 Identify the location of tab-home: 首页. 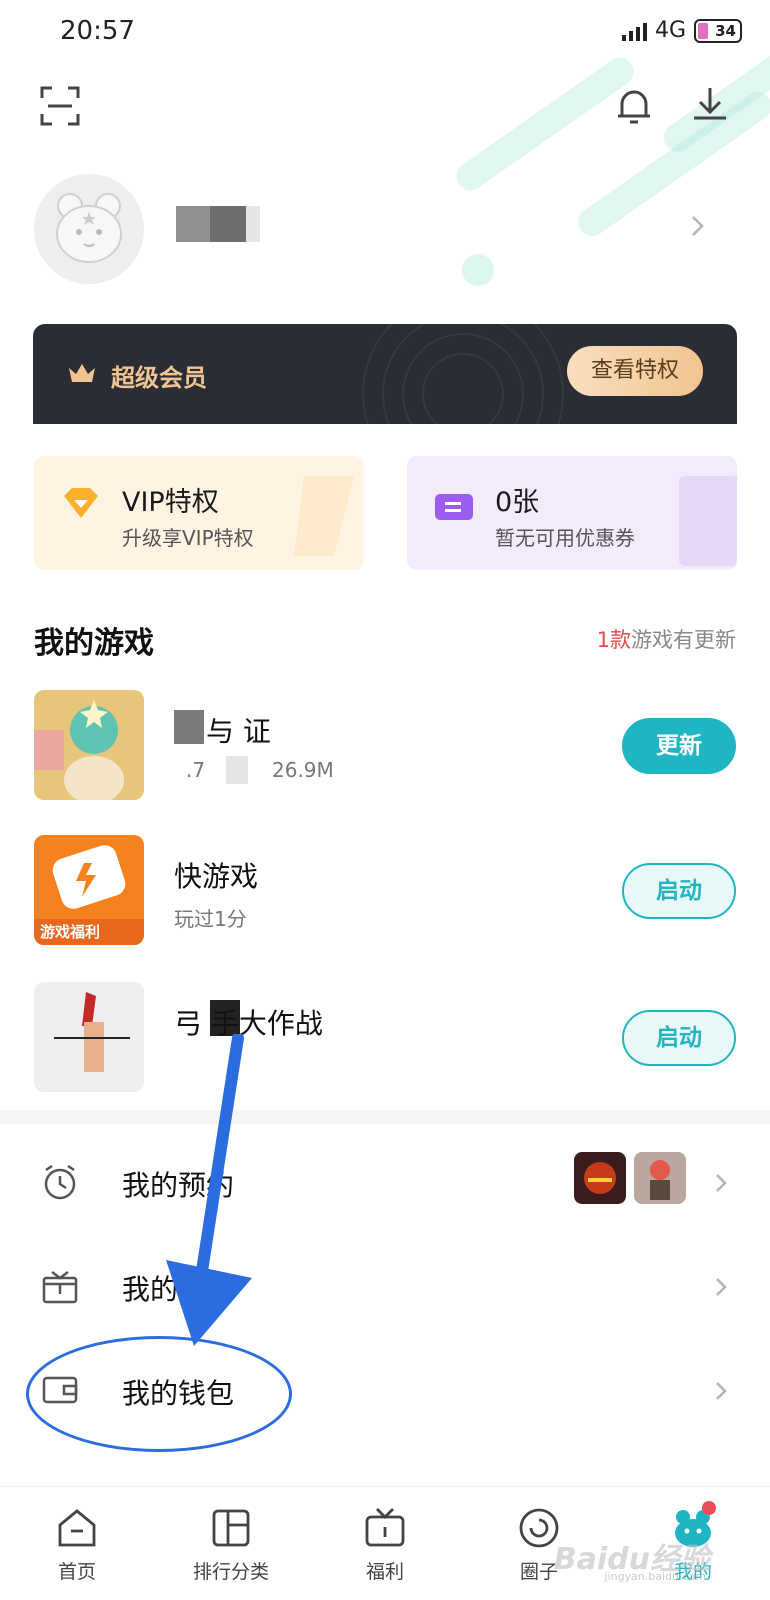
(77, 1543).